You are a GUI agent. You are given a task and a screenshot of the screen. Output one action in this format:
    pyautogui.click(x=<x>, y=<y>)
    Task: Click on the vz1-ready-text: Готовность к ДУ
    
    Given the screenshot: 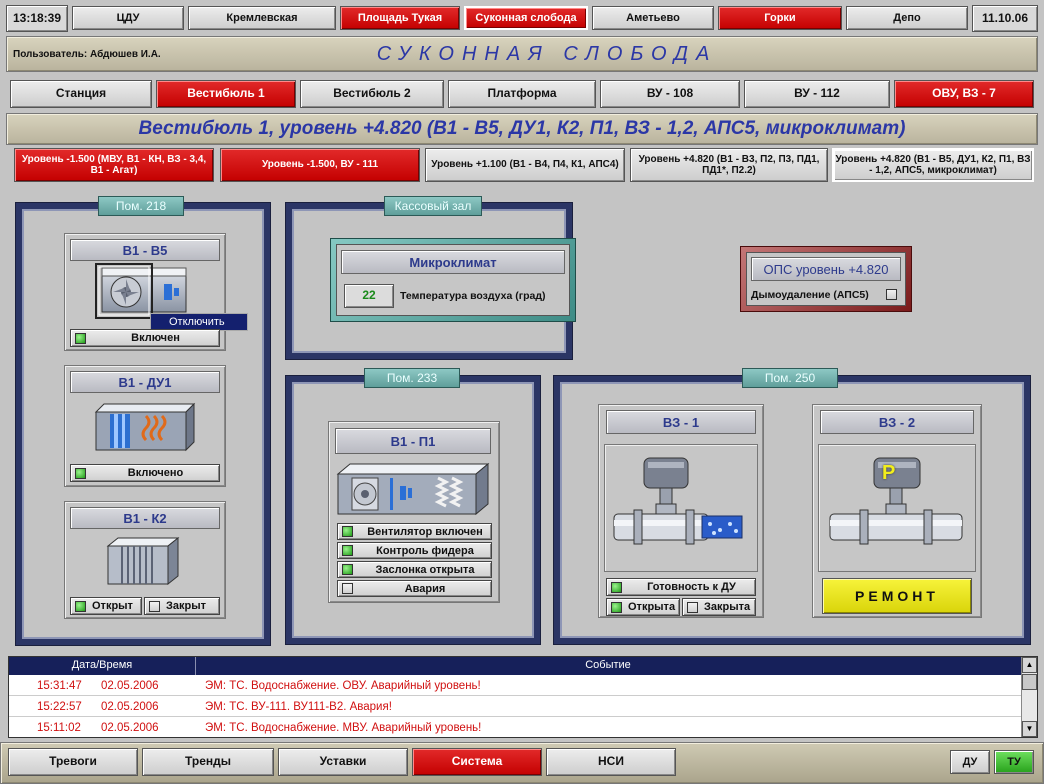 What is the action you would take?
    pyautogui.click(x=691, y=587)
    